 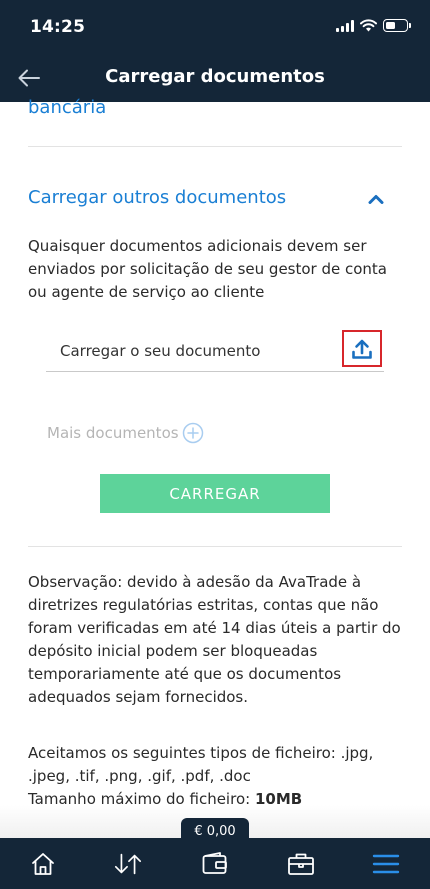 I want to click on home-icon, so click(x=43, y=864).